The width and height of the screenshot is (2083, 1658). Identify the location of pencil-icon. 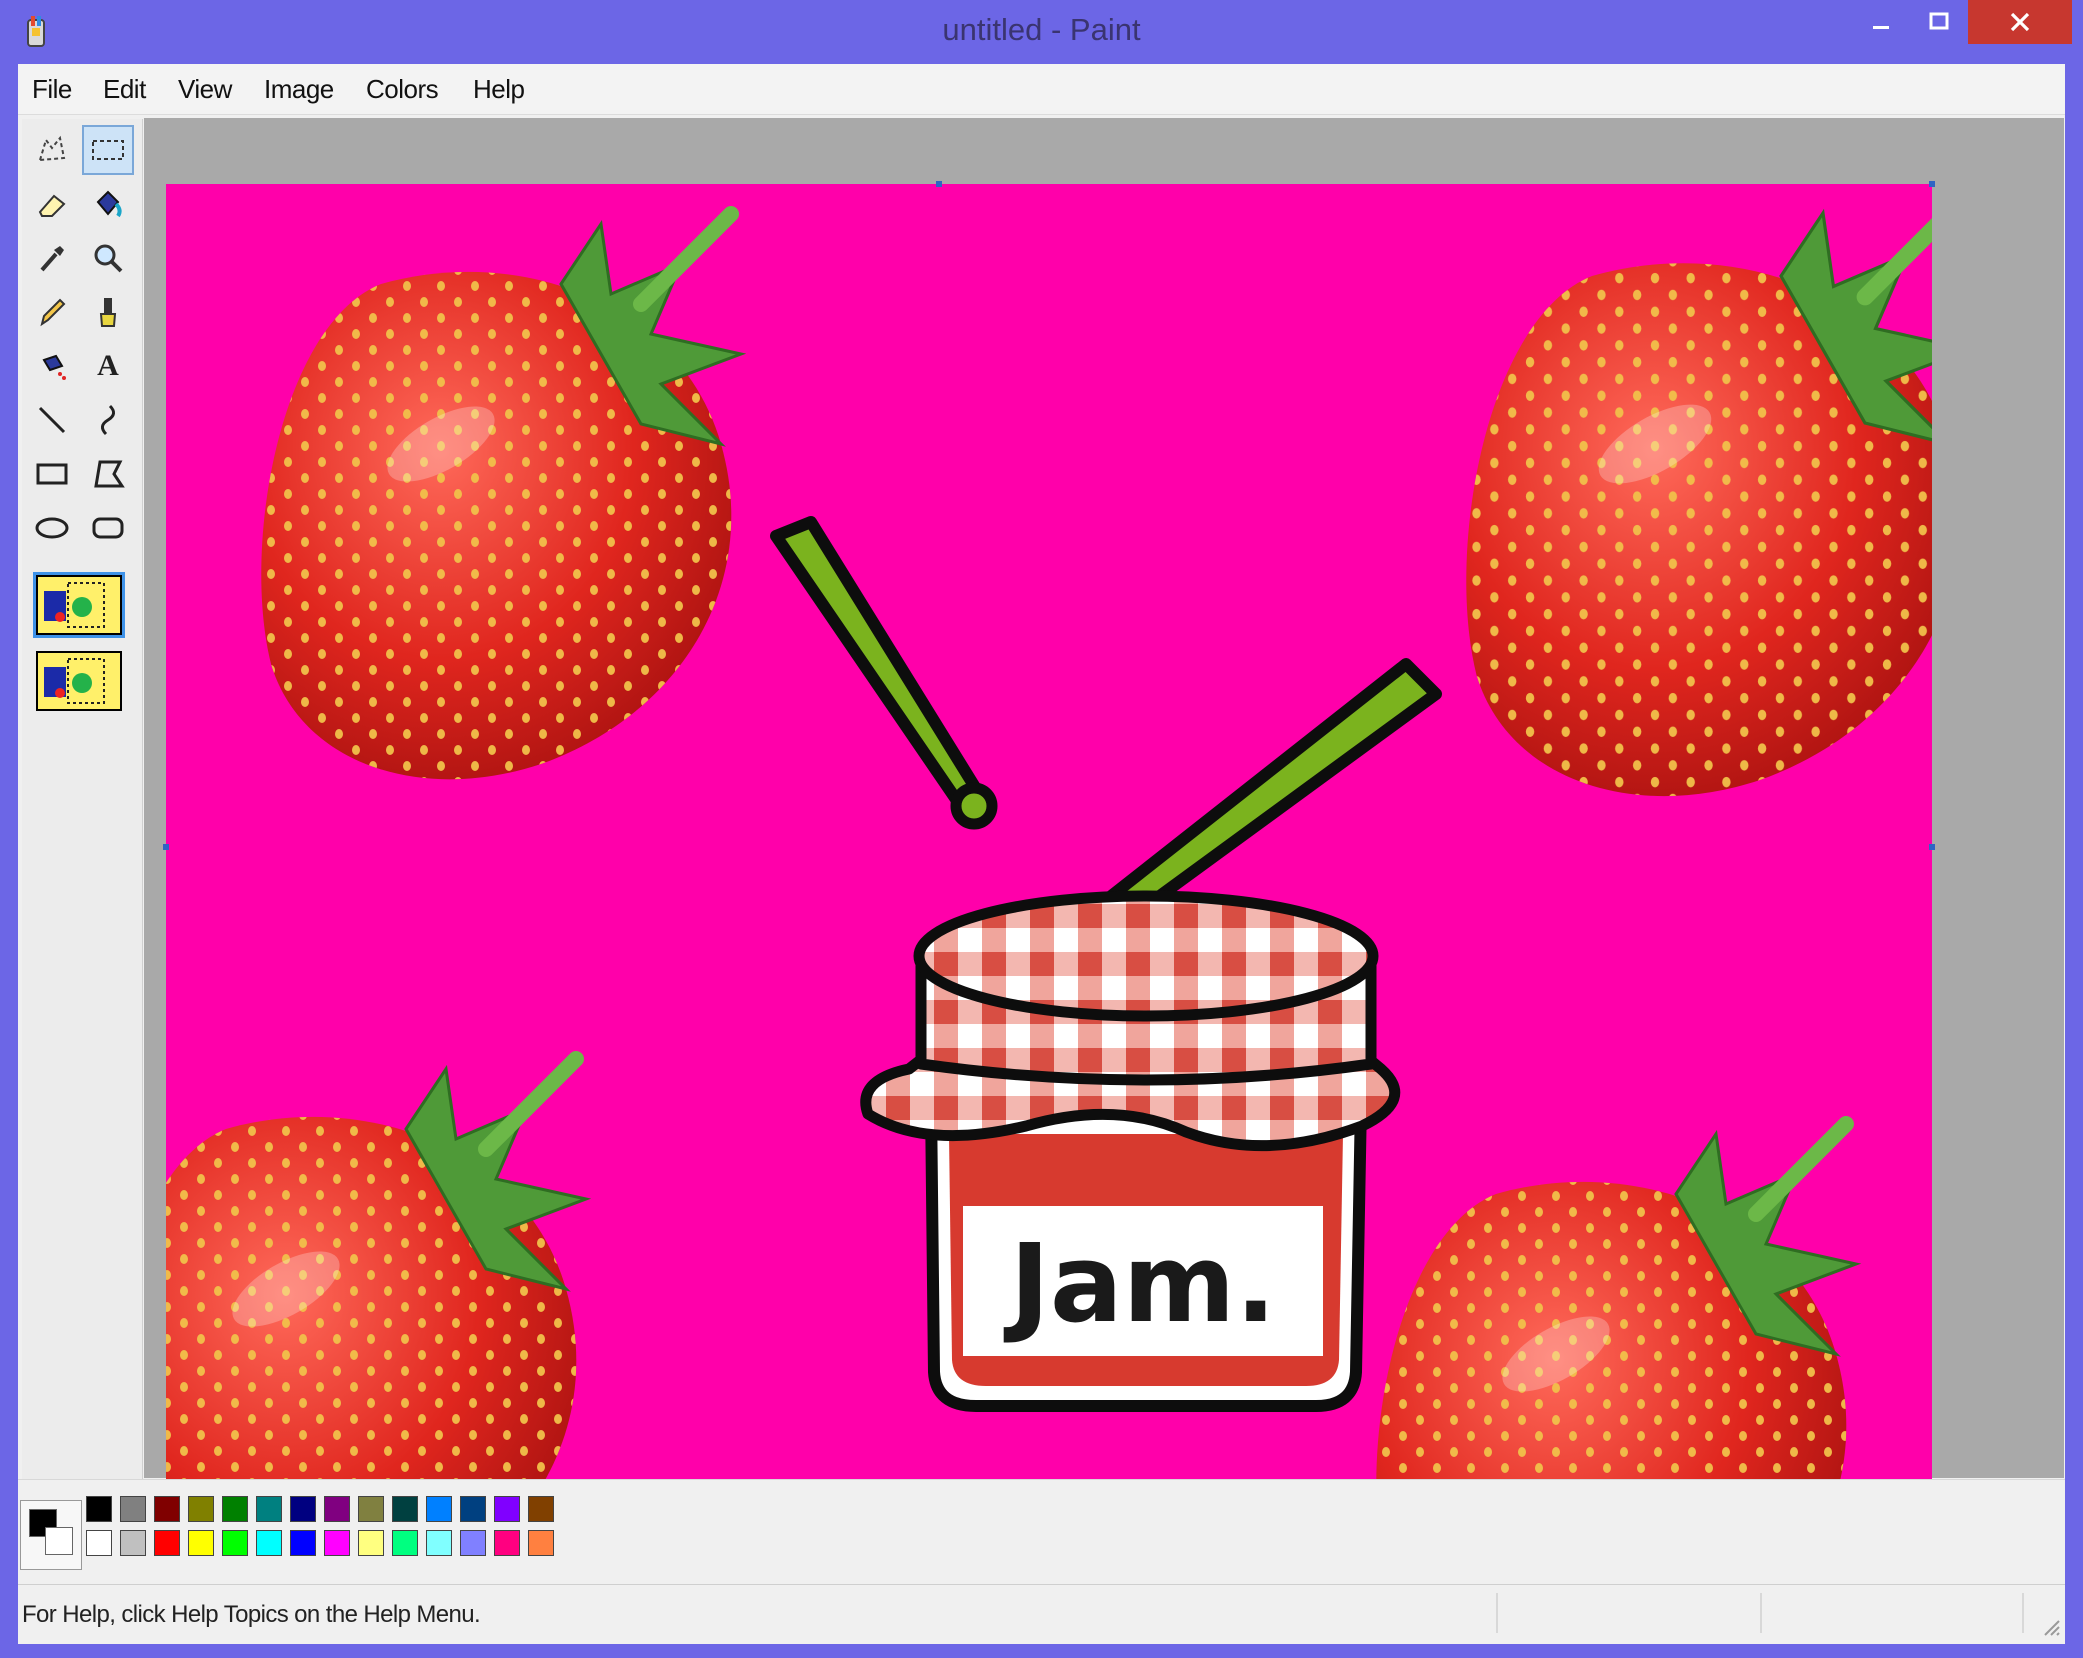
(53, 312).